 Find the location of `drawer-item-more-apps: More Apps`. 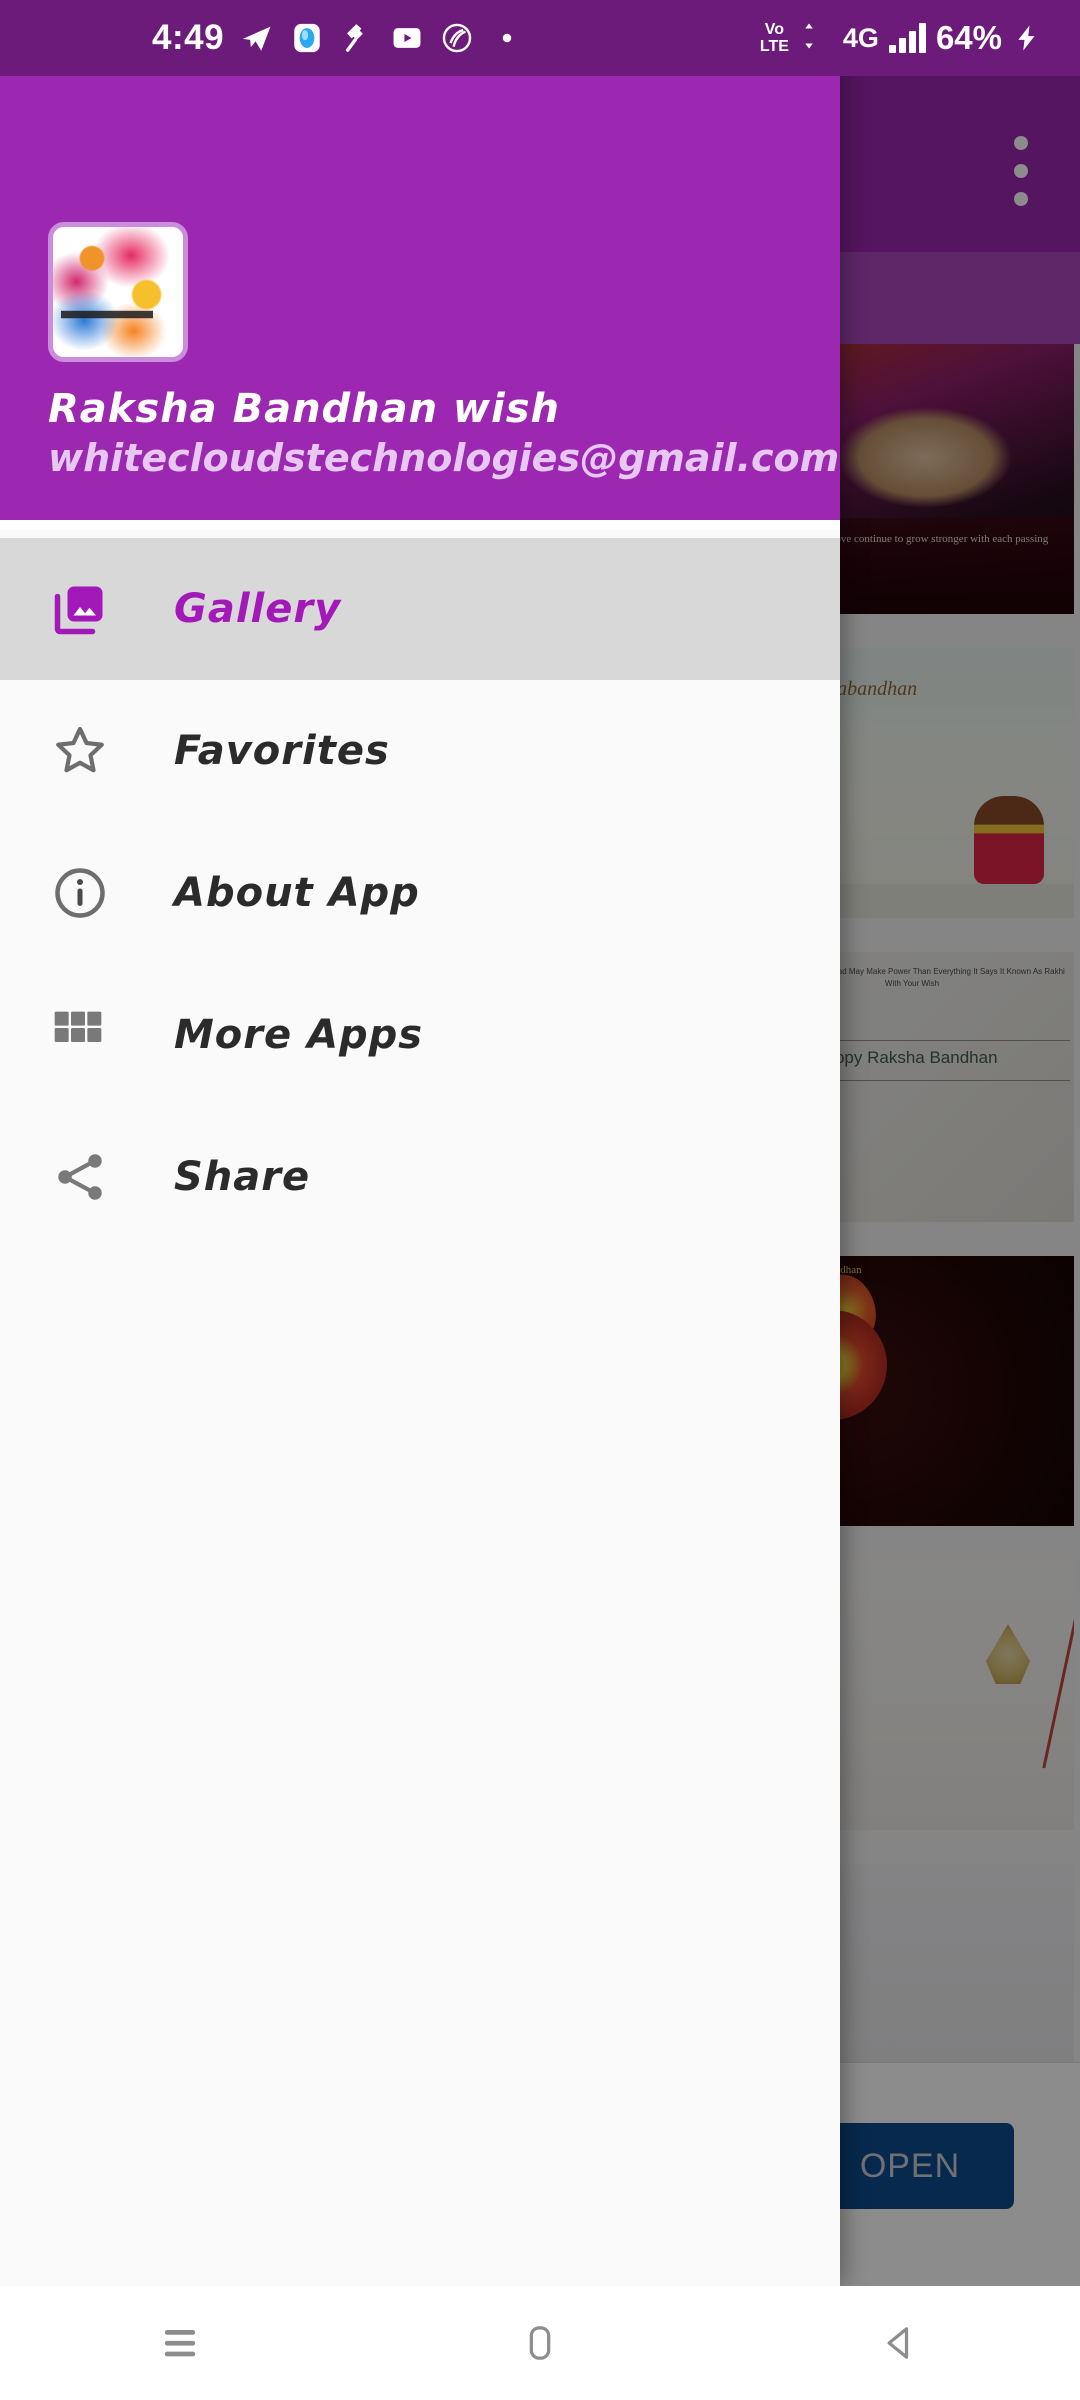

drawer-item-more-apps: More Apps is located at coordinates (420, 1035).